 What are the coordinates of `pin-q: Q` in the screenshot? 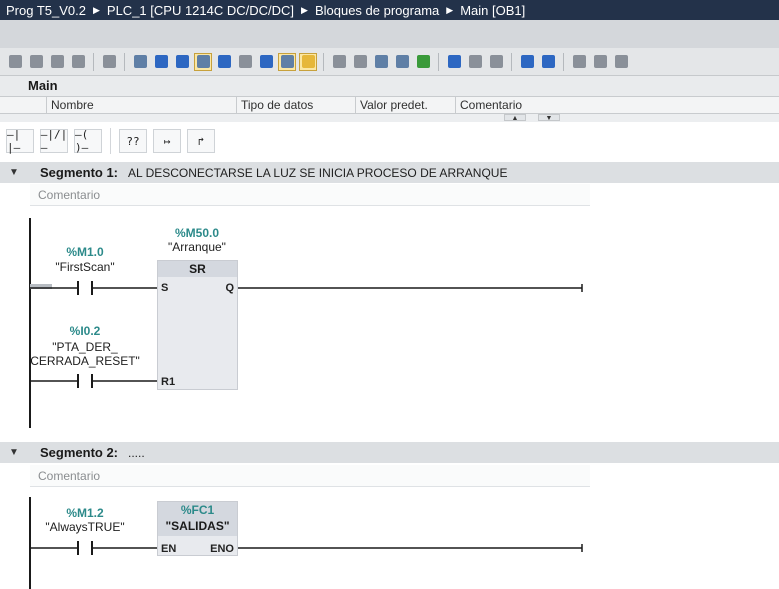 It's located at (229, 288).